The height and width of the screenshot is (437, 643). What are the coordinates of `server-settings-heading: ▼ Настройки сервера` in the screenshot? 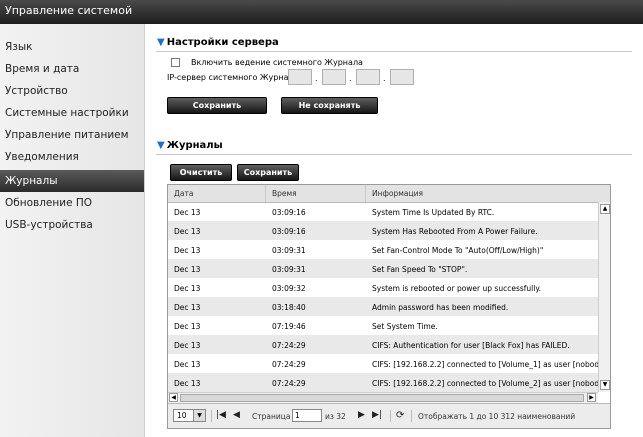 It's located at (218, 42).